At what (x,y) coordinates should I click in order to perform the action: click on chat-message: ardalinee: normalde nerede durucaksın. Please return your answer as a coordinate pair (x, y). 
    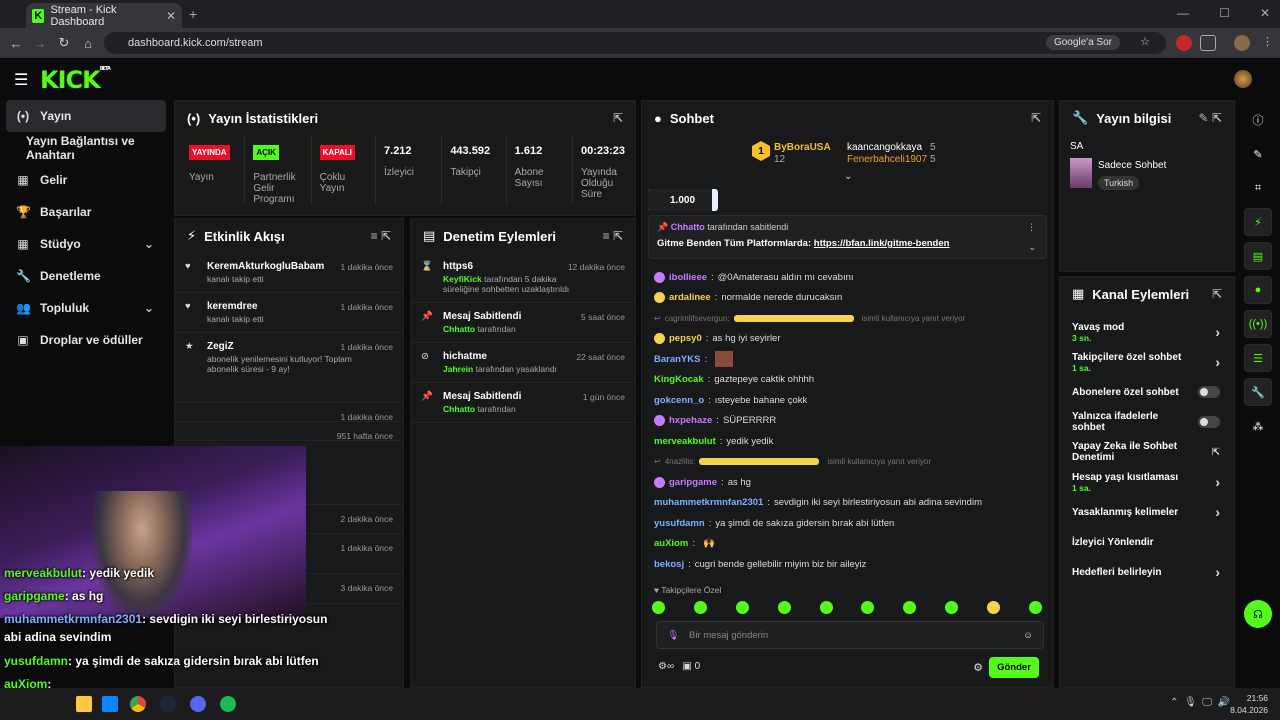
    Looking at the image, I should click on (847, 298).